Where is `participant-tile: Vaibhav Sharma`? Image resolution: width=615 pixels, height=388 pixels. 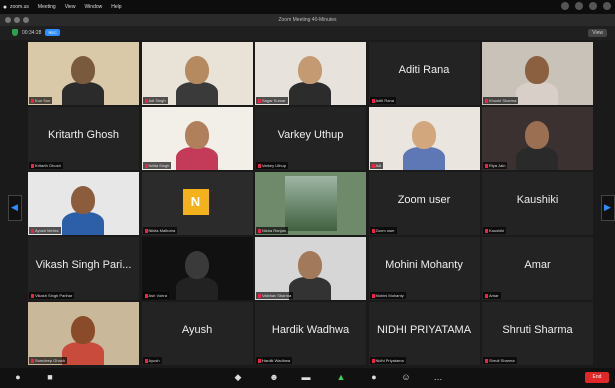 participant-tile: Vaibhav Sharma is located at coordinates (310, 268).